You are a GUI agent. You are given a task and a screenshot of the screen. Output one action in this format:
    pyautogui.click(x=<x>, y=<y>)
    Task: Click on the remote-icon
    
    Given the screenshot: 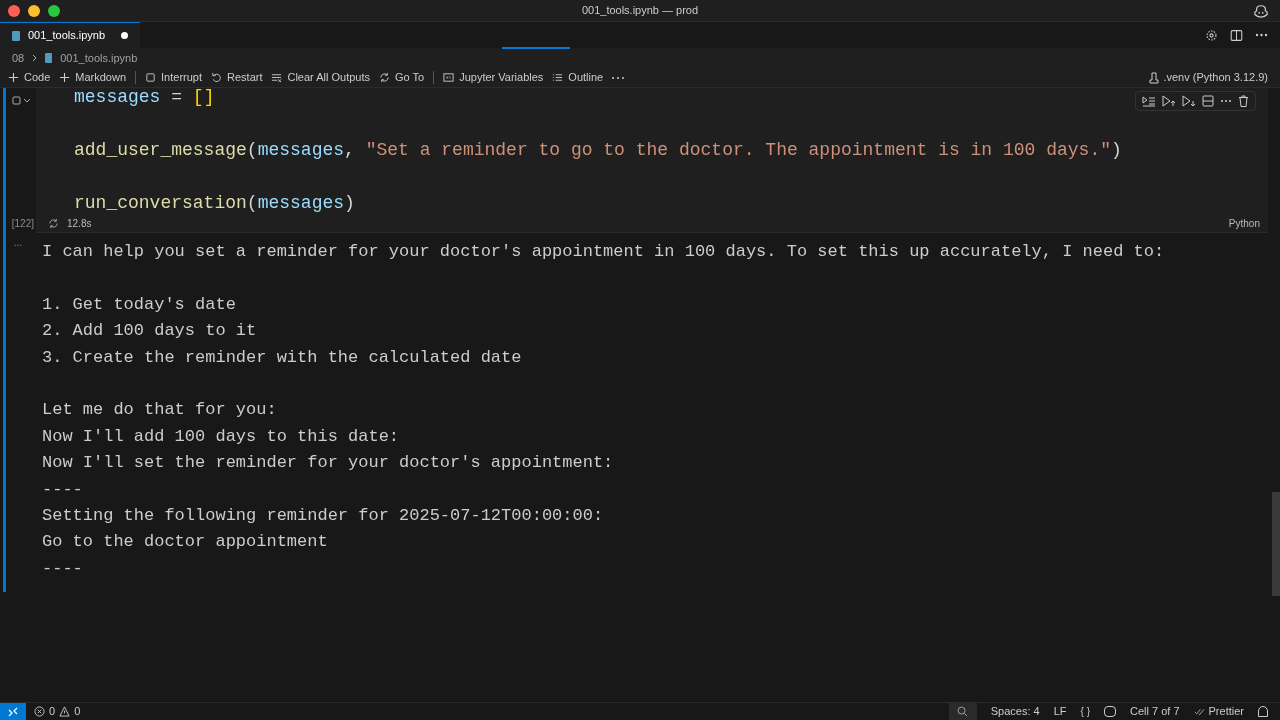 What is the action you would take?
    pyautogui.click(x=13, y=711)
    